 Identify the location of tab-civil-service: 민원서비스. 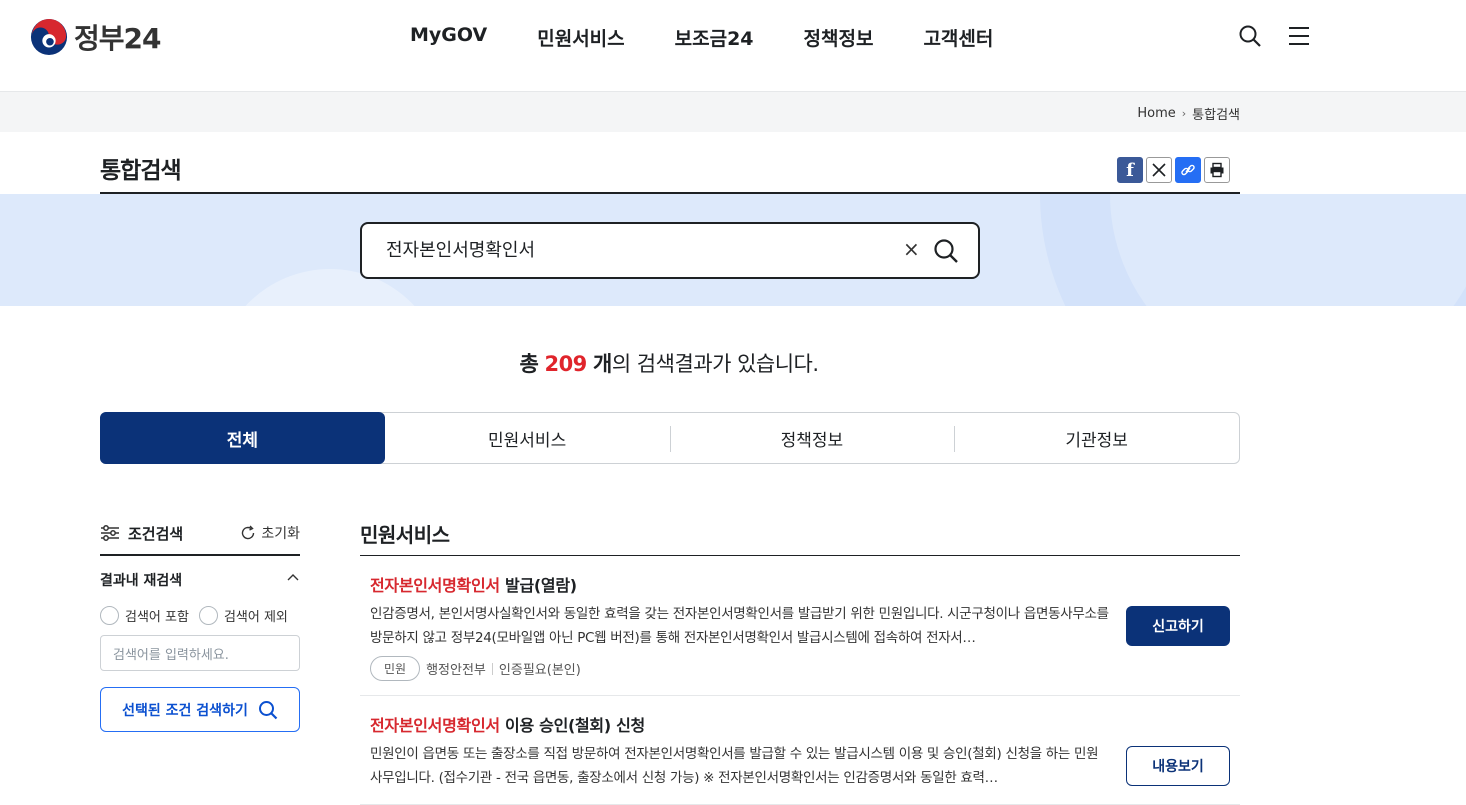
(527, 438).